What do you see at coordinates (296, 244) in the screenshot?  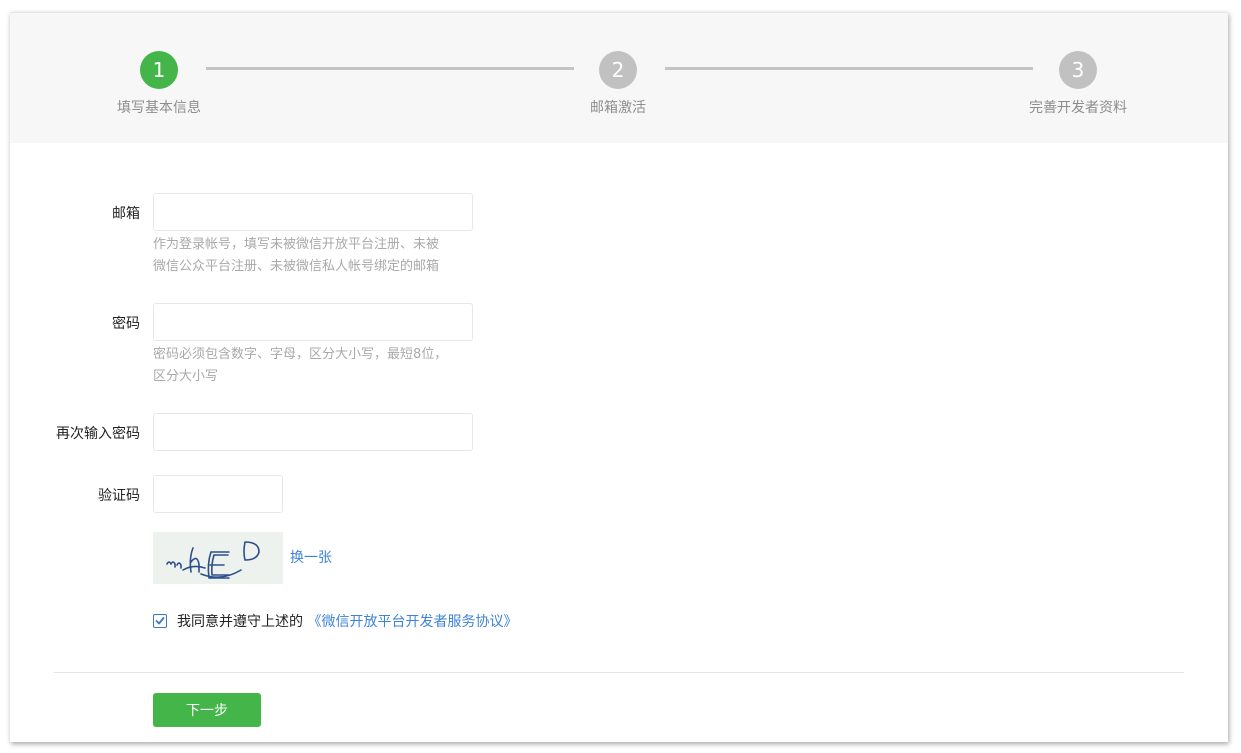 I see `email-hint-line-1: 作为登录帐号，填写未被微信开放平台注册、未被` at bounding box center [296, 244].